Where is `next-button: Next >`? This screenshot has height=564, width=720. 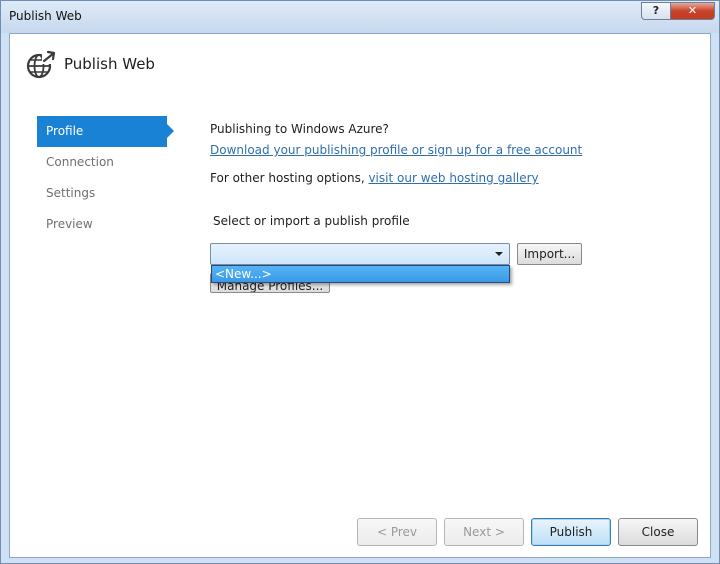 next-button: Next > is located at coordinates (484, 532).